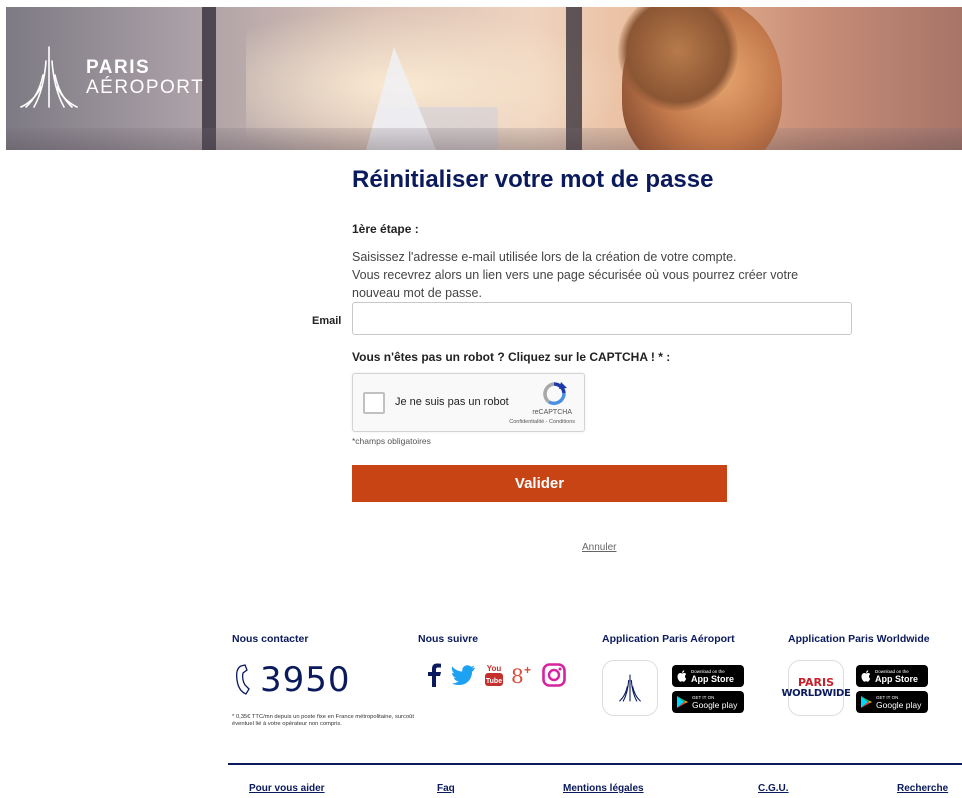 This screenshot has height=798, width=962. I want to click on paris-worldwide-logo: PARIS WORLDWIDE, so click(815, 688).